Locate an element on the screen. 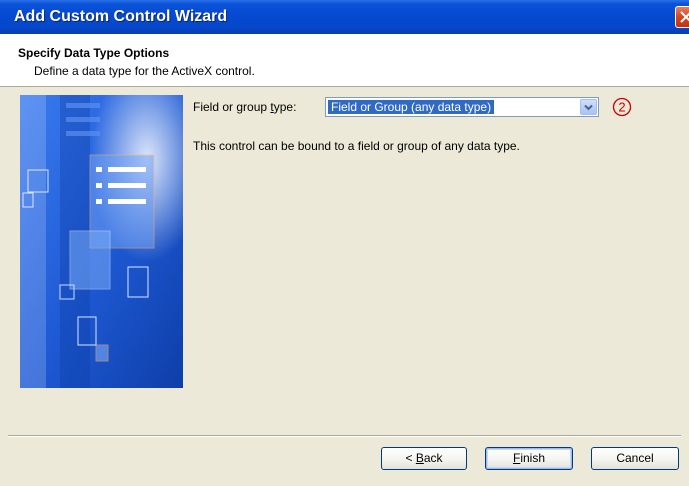  field-or-group-type-dropdown: Field or Group (any data type) is located at coordinates (462, 107).